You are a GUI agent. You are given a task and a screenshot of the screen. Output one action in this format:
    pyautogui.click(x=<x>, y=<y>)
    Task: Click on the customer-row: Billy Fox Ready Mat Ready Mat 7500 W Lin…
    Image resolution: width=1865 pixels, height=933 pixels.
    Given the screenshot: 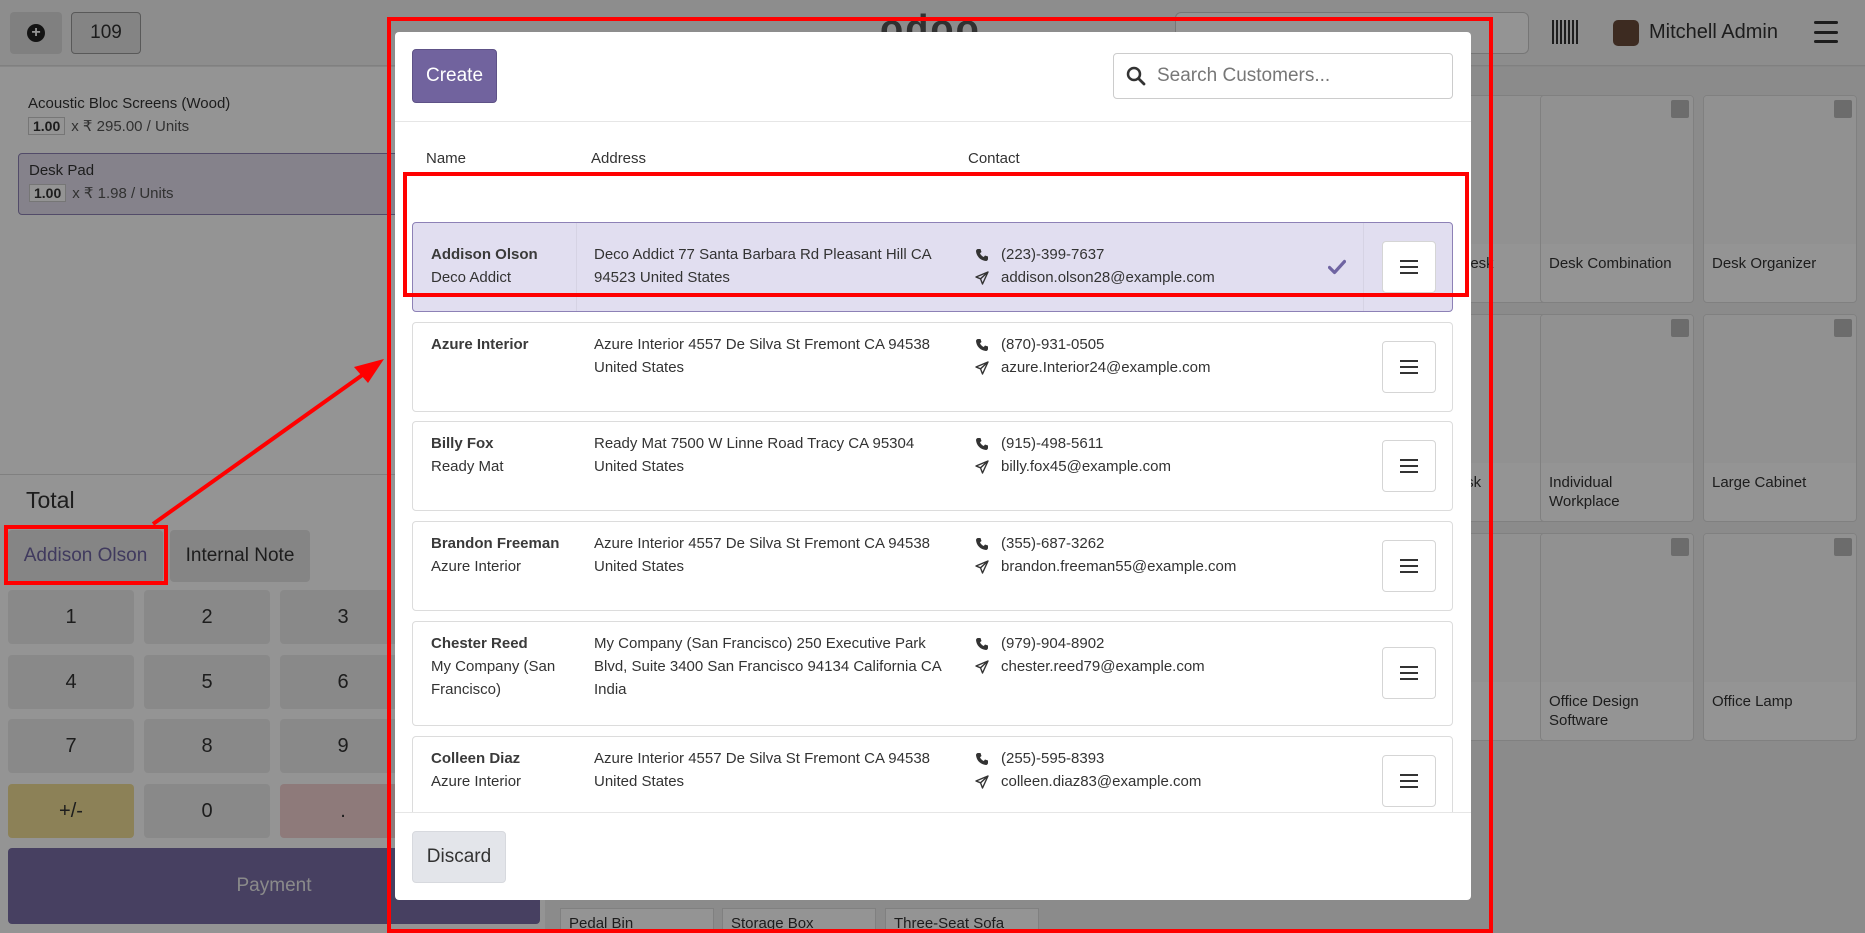 What is the action you would take?
    pyautogui.click(x=932, y=466)
    